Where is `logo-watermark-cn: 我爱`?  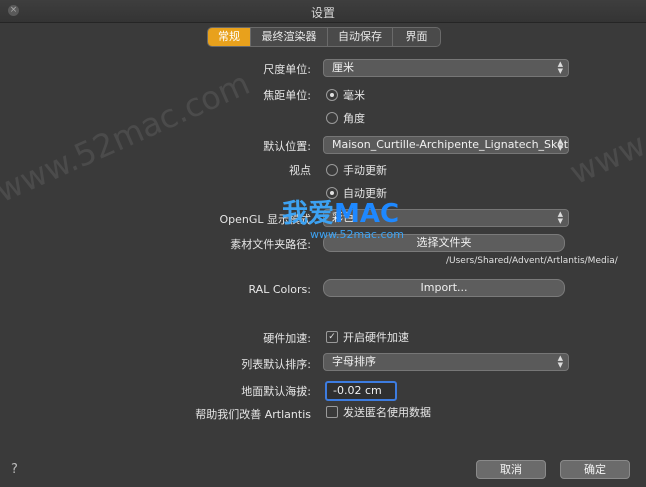 logo-watermark-cn: 我爱 is located at coordinates (308, 214).